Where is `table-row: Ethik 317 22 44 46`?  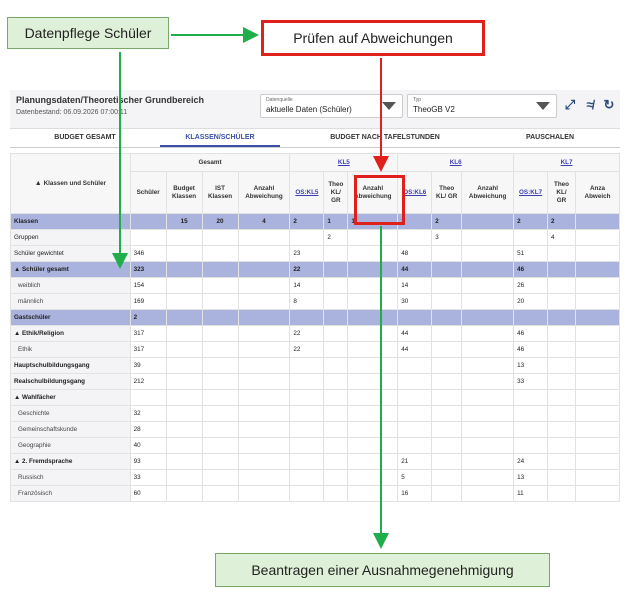 table-row: Ethik 317 22 44 46 is located at coordinates (315, 349).